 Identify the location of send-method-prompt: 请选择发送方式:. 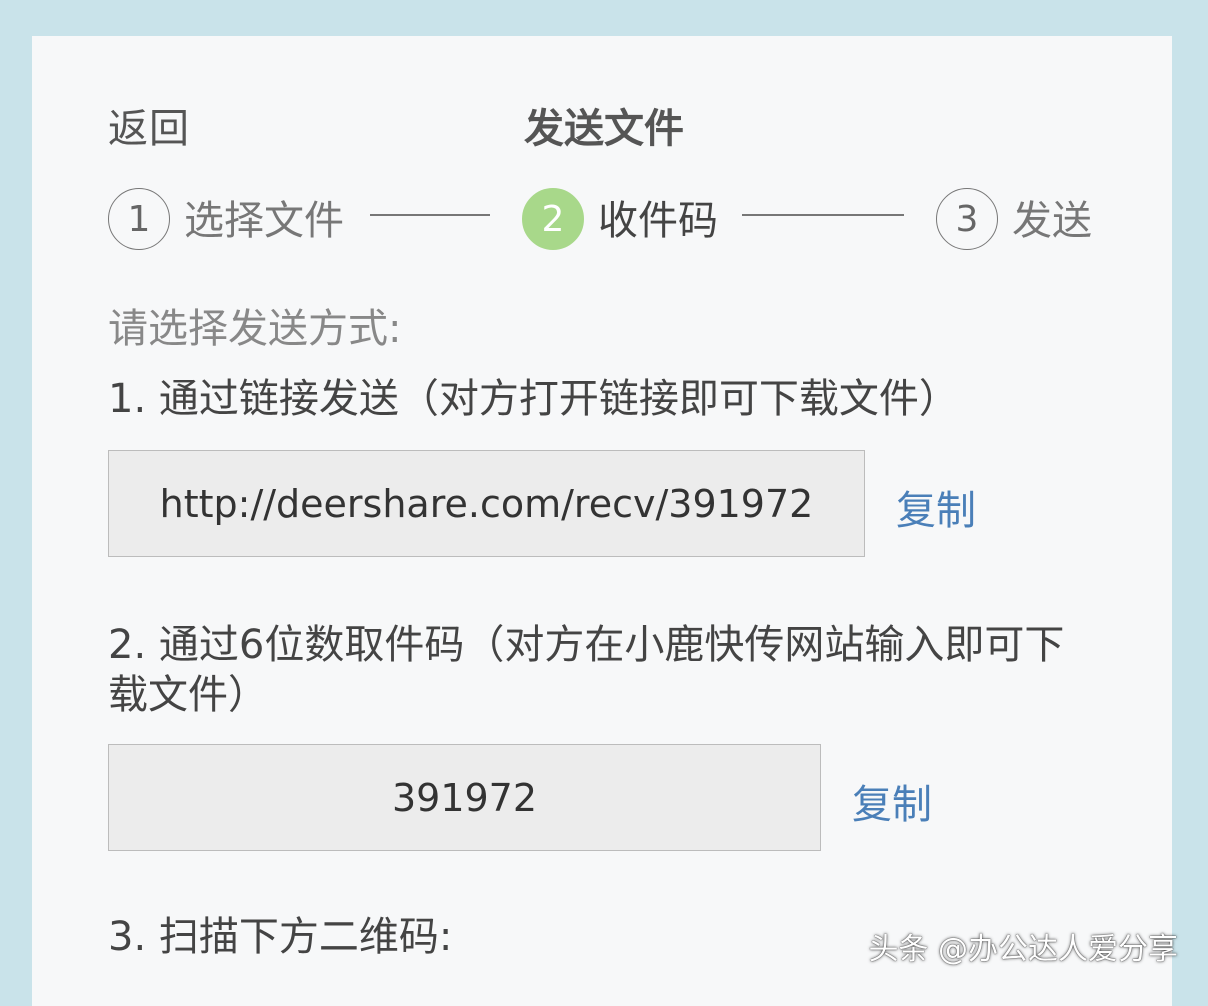
(255, 329).